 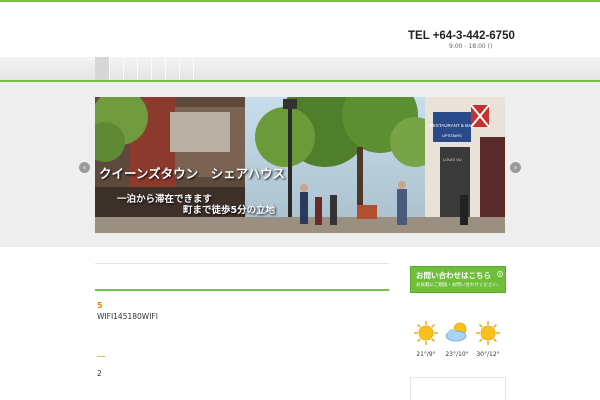 What do you see at coordinates (457, 354) in the screenshot?
I see `weather-temp: 23°/10°` at bounding box center [457, 354].